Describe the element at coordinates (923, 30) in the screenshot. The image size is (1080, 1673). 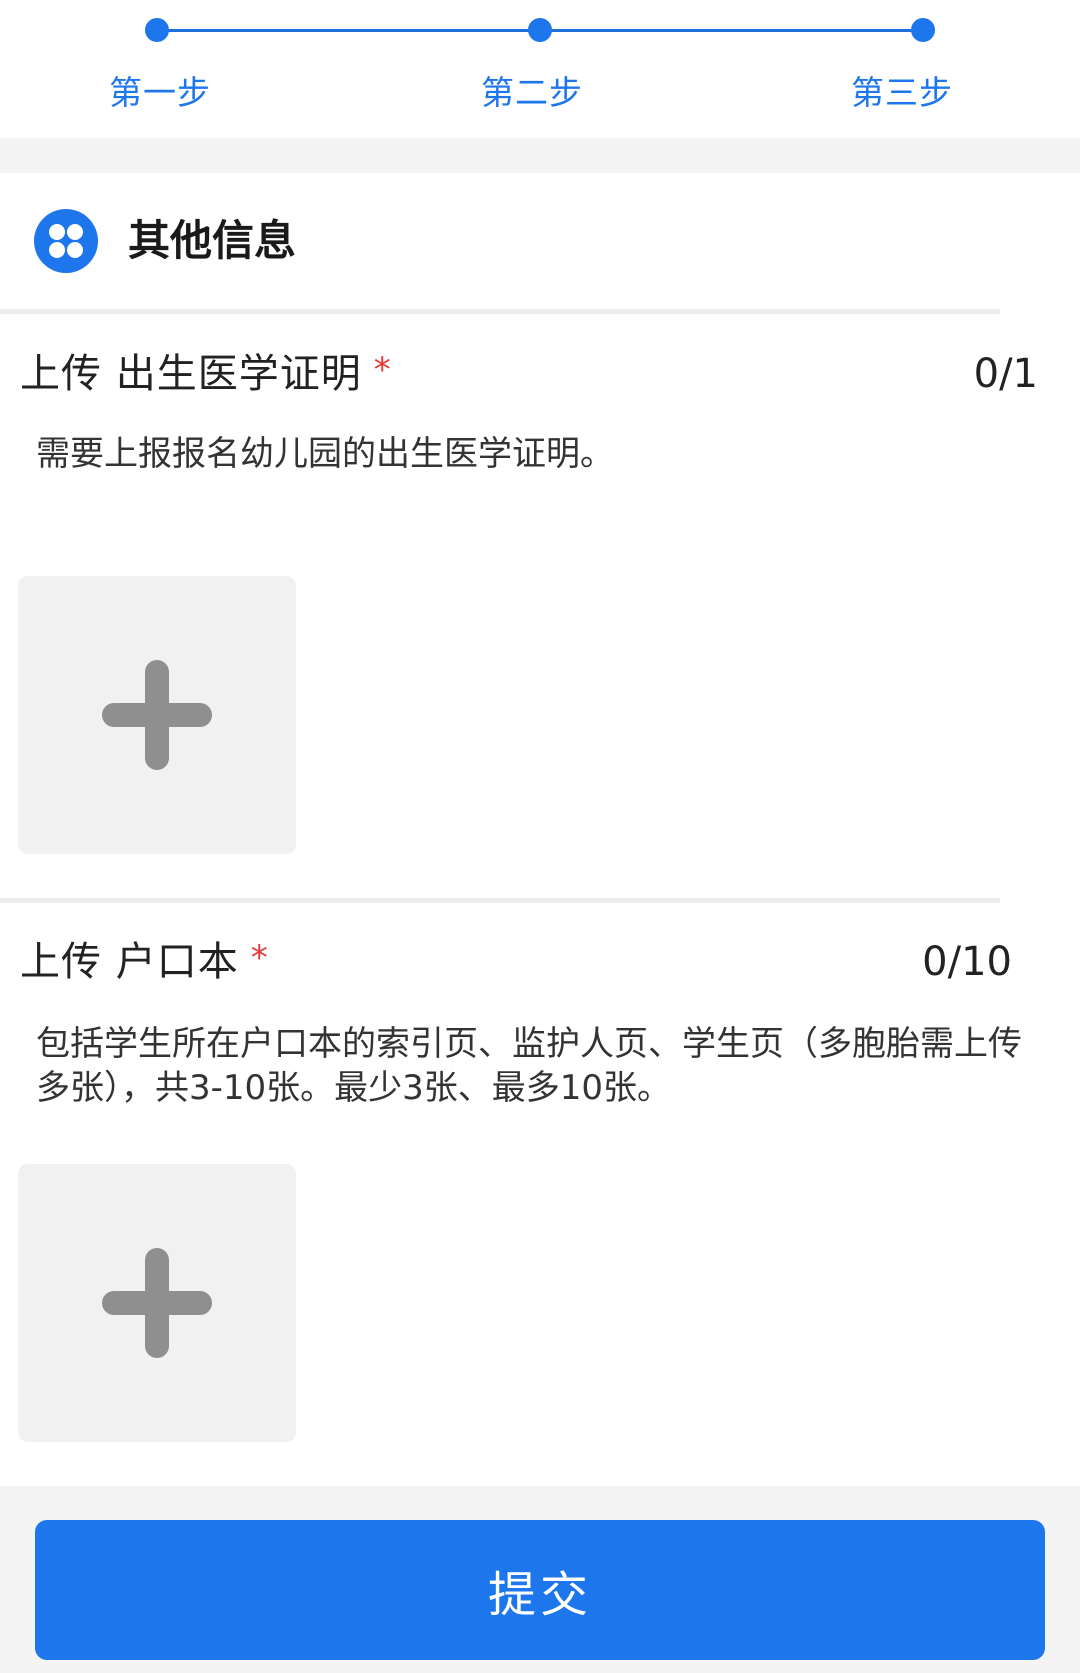
I see `step-3-dot` at that location.